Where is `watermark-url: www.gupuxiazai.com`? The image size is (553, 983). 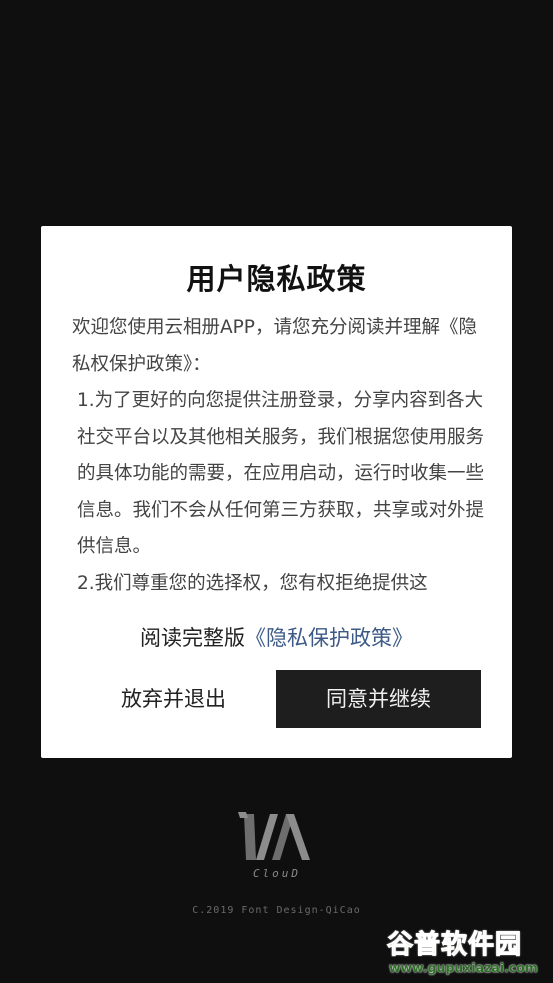 watermark-url: www.gupuxiazai.com is located at coordinates (463, 967).